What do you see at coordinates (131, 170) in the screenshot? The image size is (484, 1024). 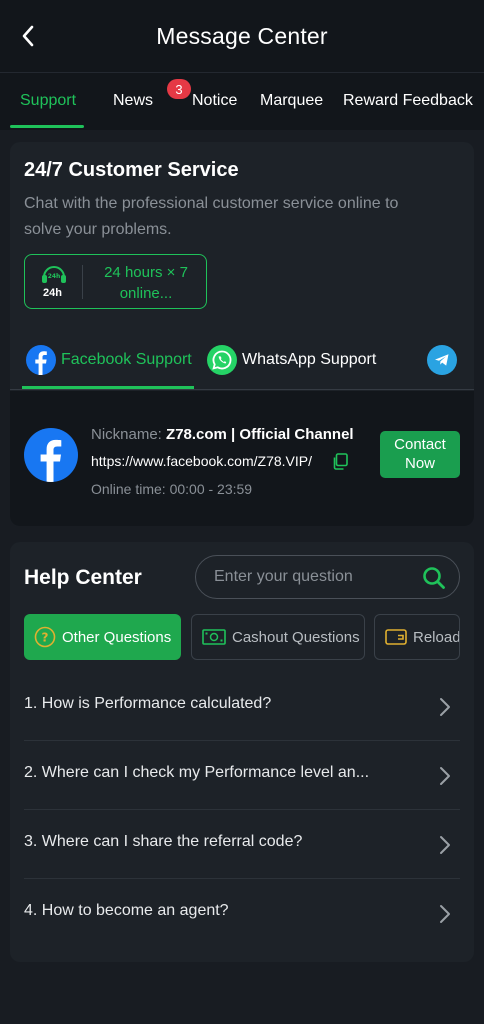 I see `customer-service-title: 24/7 Customer Service` at bounding box center [131, 170].